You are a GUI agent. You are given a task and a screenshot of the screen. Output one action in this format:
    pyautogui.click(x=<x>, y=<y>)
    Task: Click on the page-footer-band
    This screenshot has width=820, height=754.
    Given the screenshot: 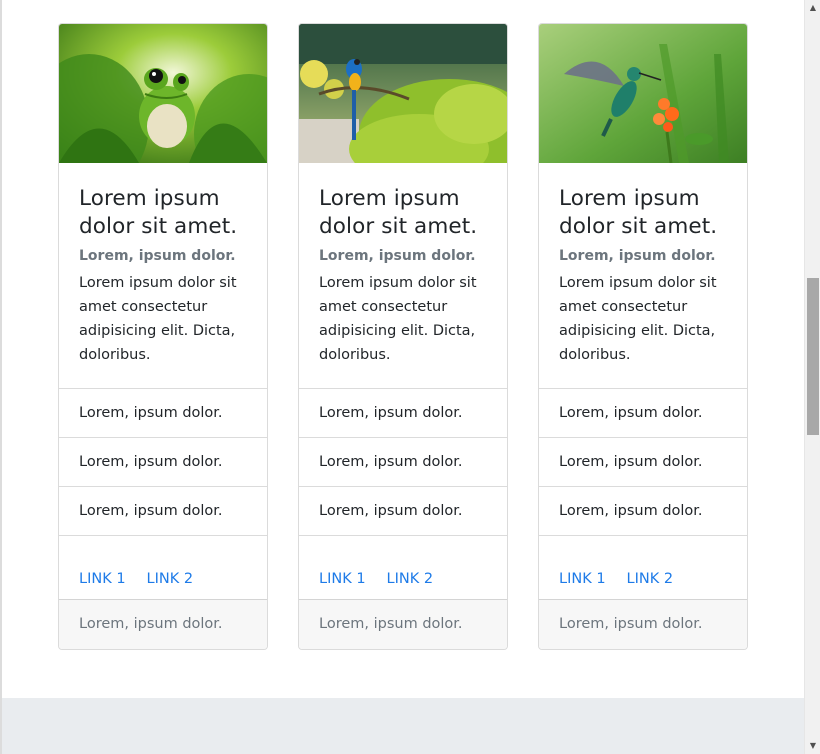 What is the action you would take?
    pyautogui.click(x=403, y=726)
    